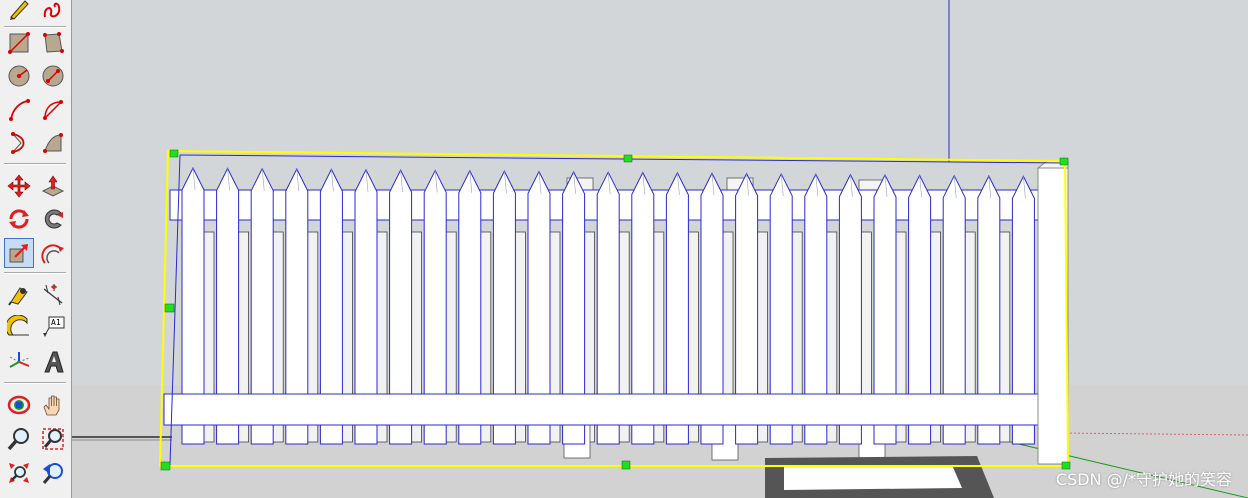 The width and height of the screenshot is (1248, 498). What do you see at coordinates (165, 466) in the screenshot?
I see `scale-grip-bottom-left` at bounding box center [165, 466].